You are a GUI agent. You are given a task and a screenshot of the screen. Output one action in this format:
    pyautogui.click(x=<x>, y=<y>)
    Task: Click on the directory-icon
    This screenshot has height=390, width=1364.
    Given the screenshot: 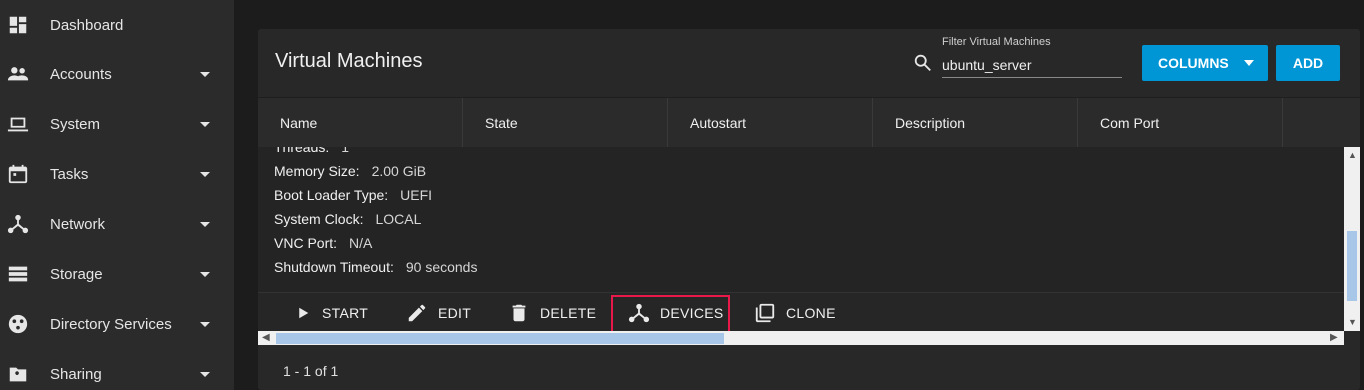 What is the action you would take?
    pyautogui.click(x=18, y=324)
    